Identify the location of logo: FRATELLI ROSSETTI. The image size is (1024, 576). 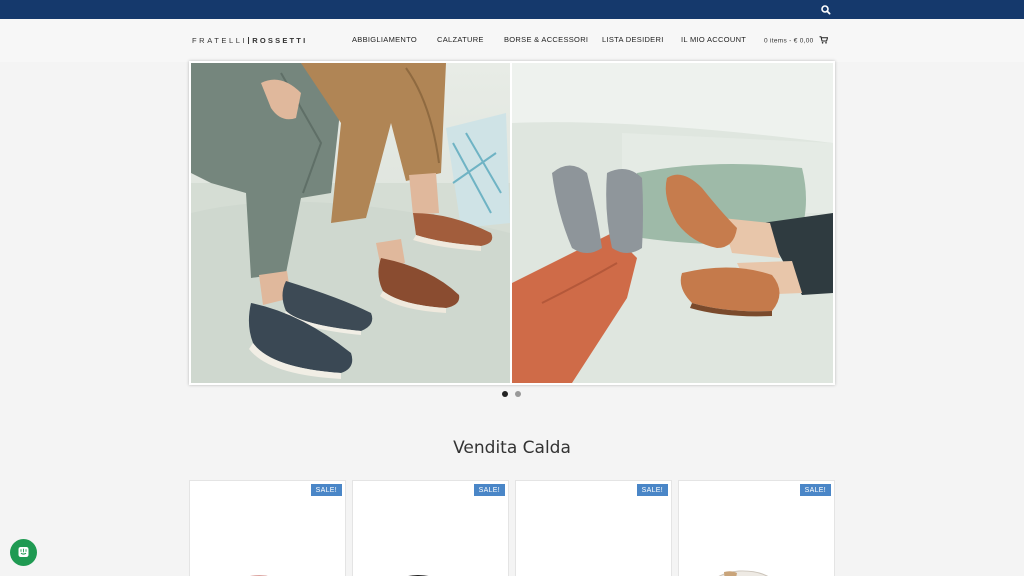
(249, 40).